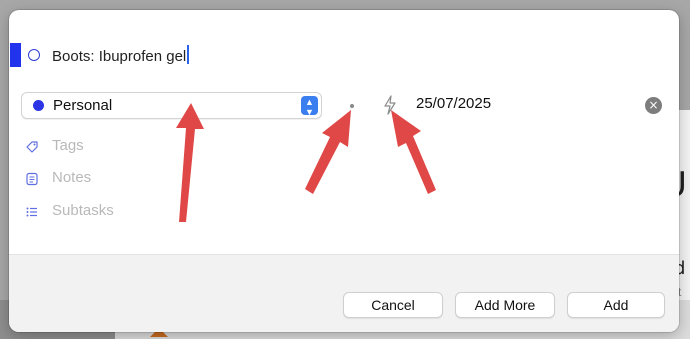 This screenshot has height=339, width=690. I want to click on text-caret, so click(188, 54).